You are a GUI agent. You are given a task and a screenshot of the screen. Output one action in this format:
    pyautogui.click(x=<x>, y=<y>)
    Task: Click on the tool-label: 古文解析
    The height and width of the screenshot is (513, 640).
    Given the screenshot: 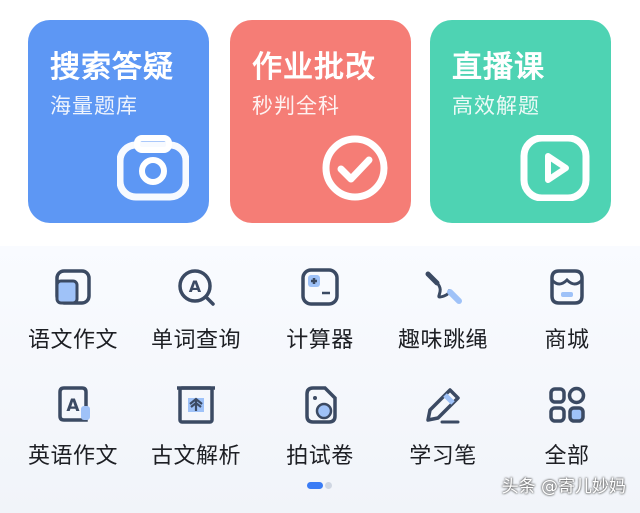 What is the action you would take?
    pyautogui.click(x=195, y=456)
    